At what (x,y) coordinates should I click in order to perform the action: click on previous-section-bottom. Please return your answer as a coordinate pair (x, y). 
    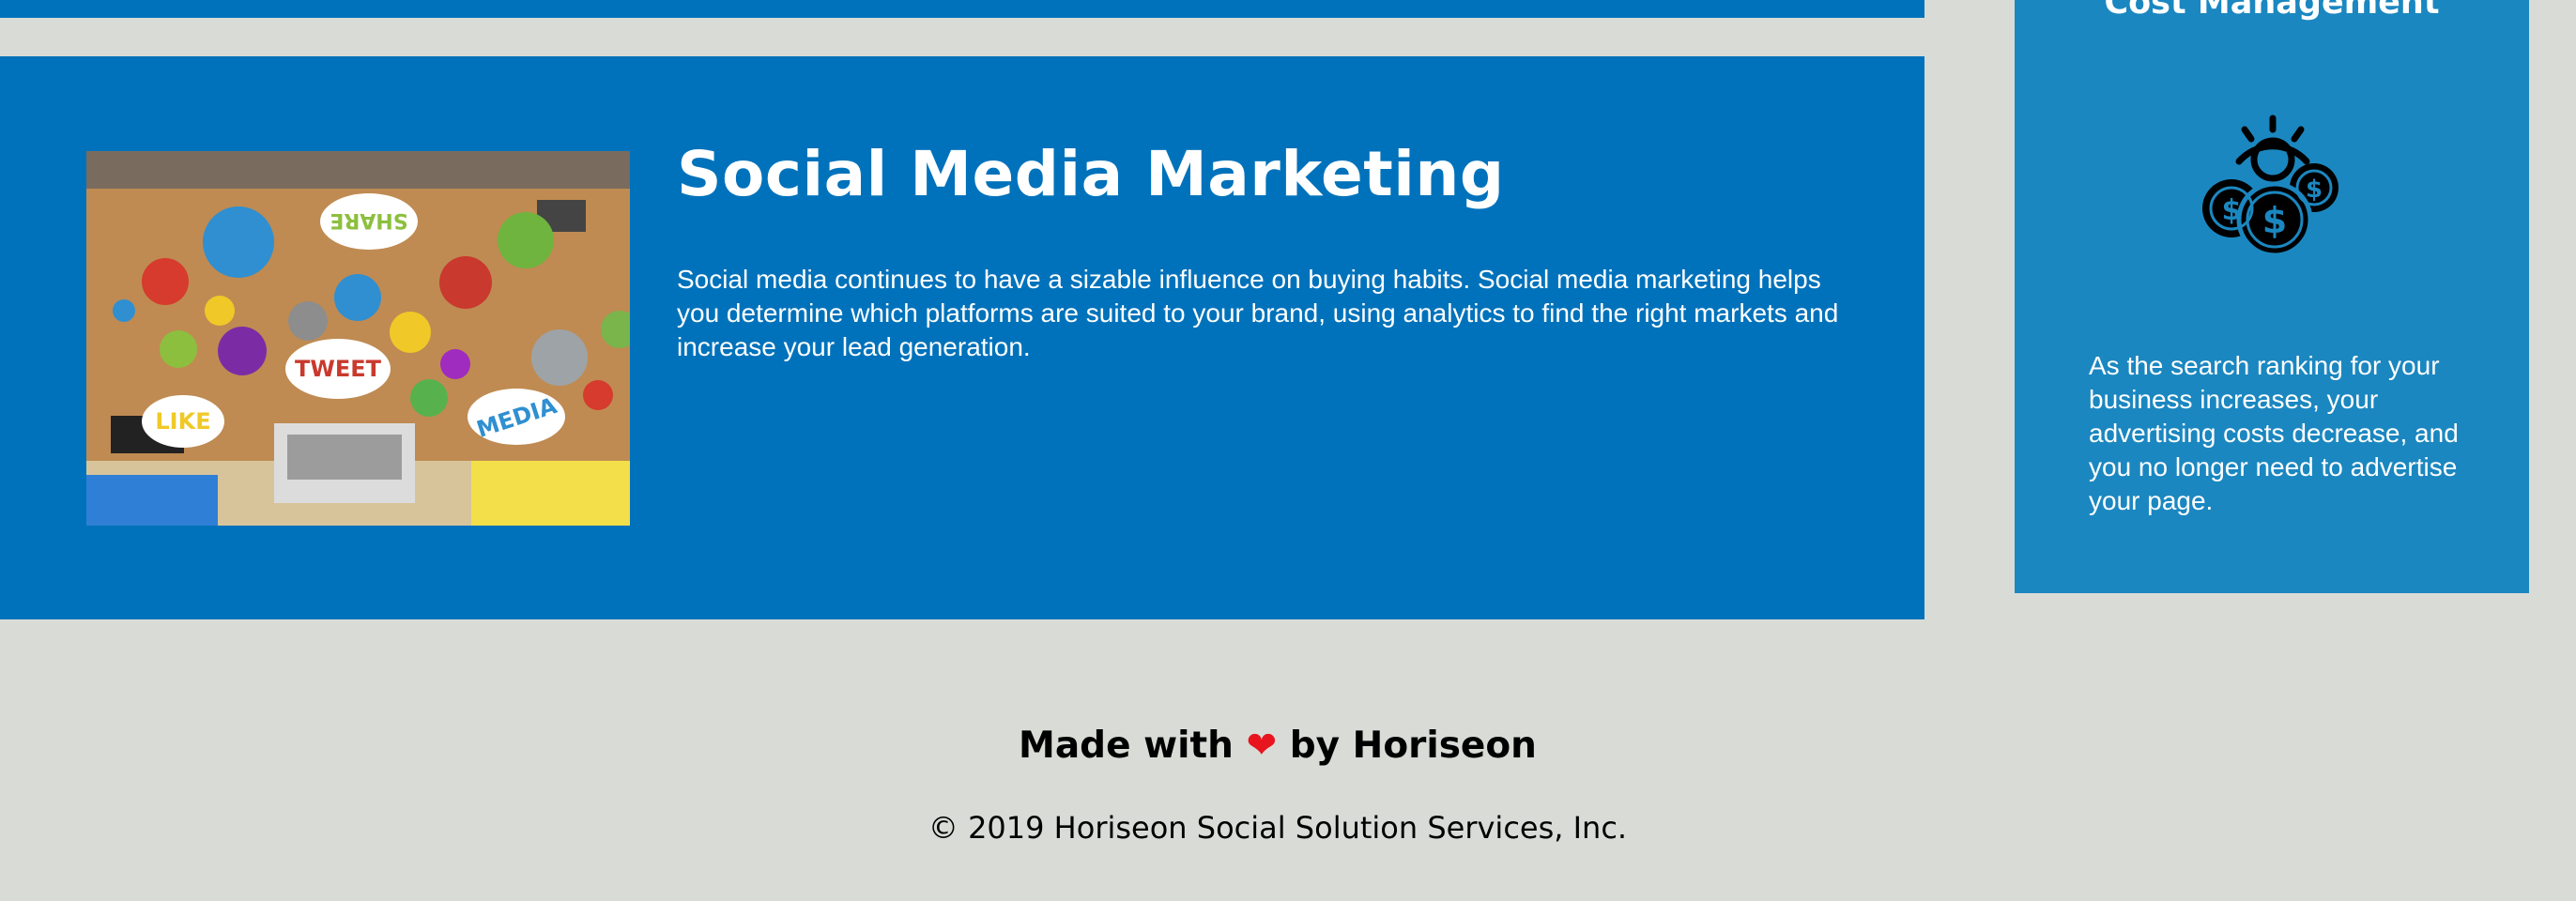
    Looking at the image, I should click on (962, 9).